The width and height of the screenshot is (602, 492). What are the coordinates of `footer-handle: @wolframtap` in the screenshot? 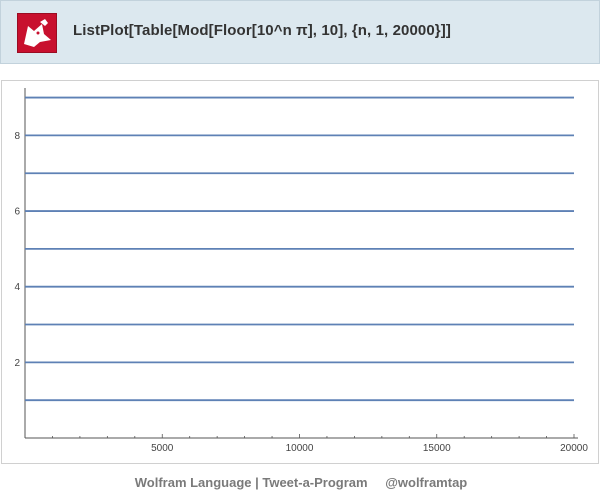 It's located at (426, 482).